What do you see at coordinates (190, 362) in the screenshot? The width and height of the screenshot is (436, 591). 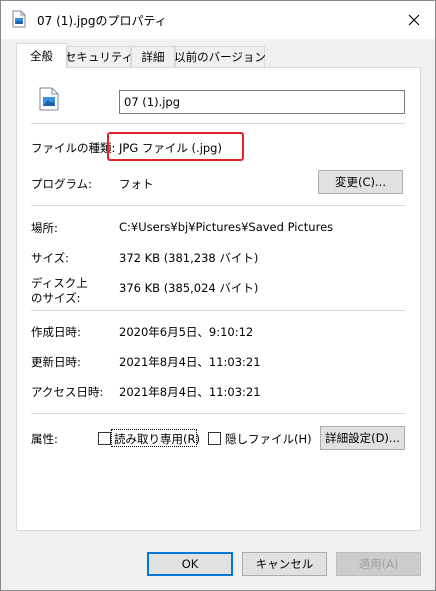 I see `modified-value: 2021年8月4日、11:03:21` at bounding box center [190, 362].